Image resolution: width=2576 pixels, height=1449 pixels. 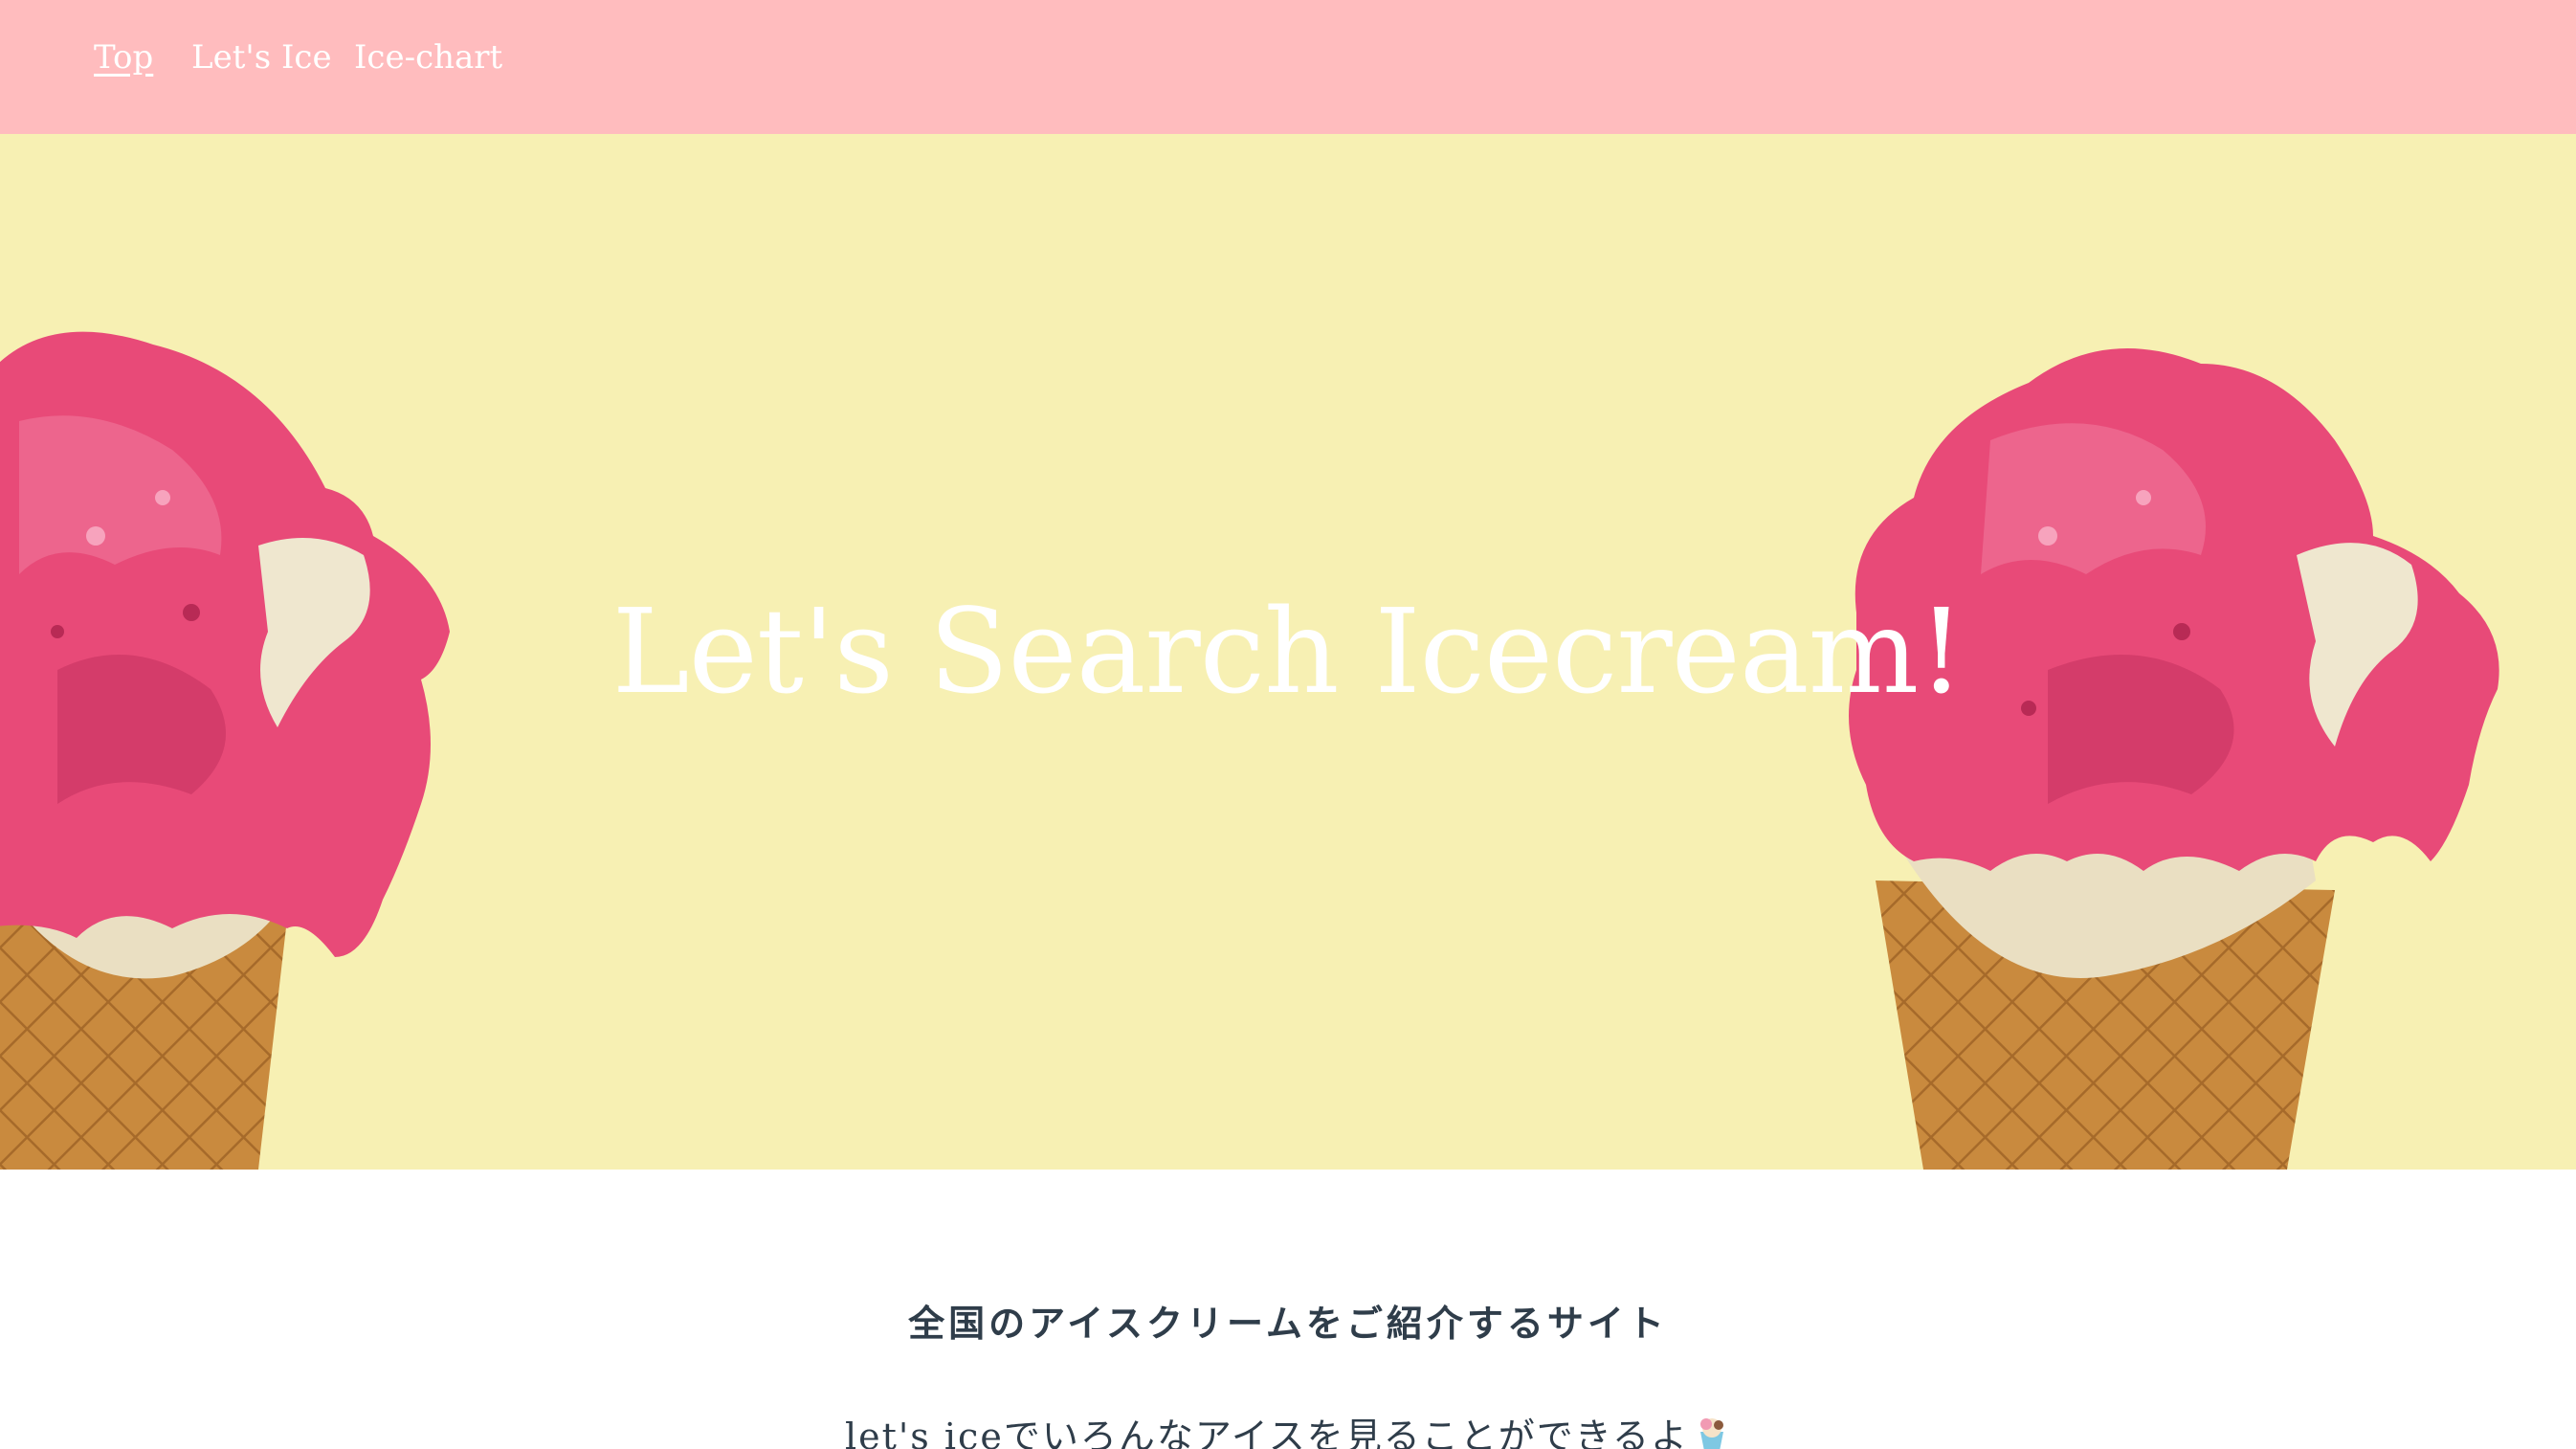 What do you see at coordinates (1267, 1433) in the screenshot?
I see `description-text: let's iceでいろんなアイスを見ることができるよ` at bounding box center [1267, 1433].